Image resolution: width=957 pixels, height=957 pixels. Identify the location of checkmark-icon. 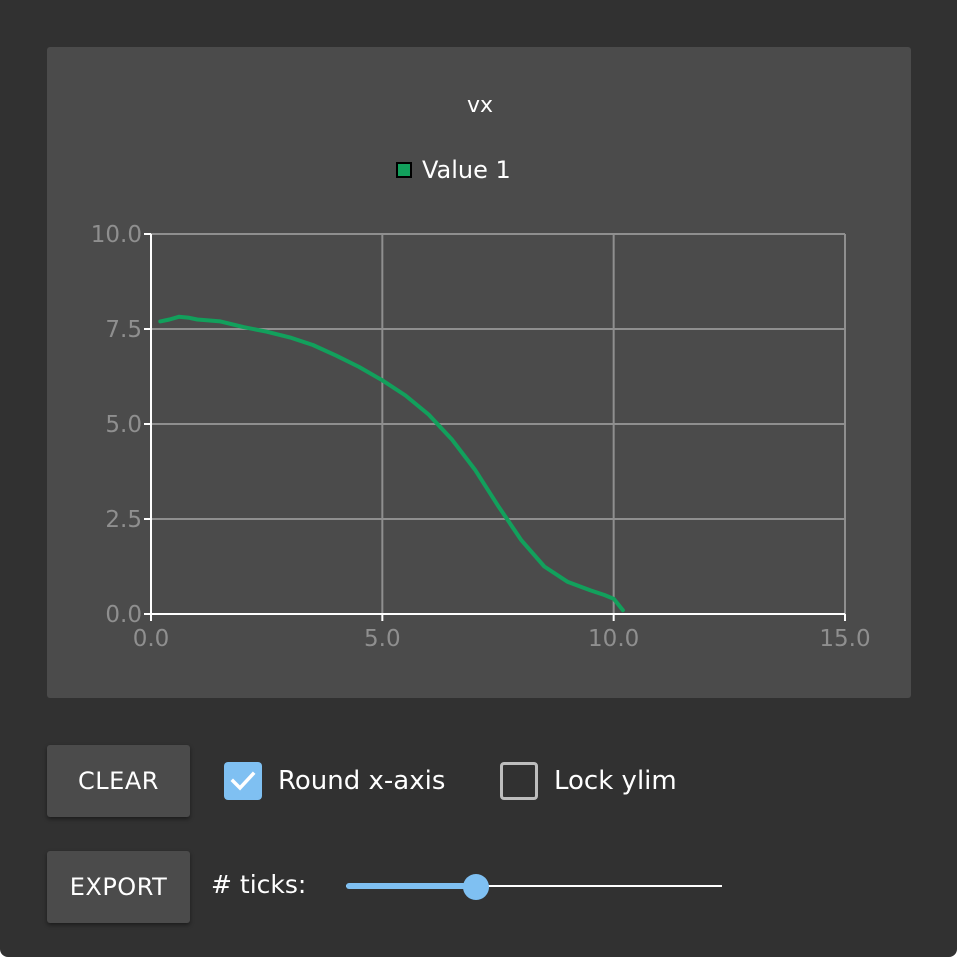
(243, 781).